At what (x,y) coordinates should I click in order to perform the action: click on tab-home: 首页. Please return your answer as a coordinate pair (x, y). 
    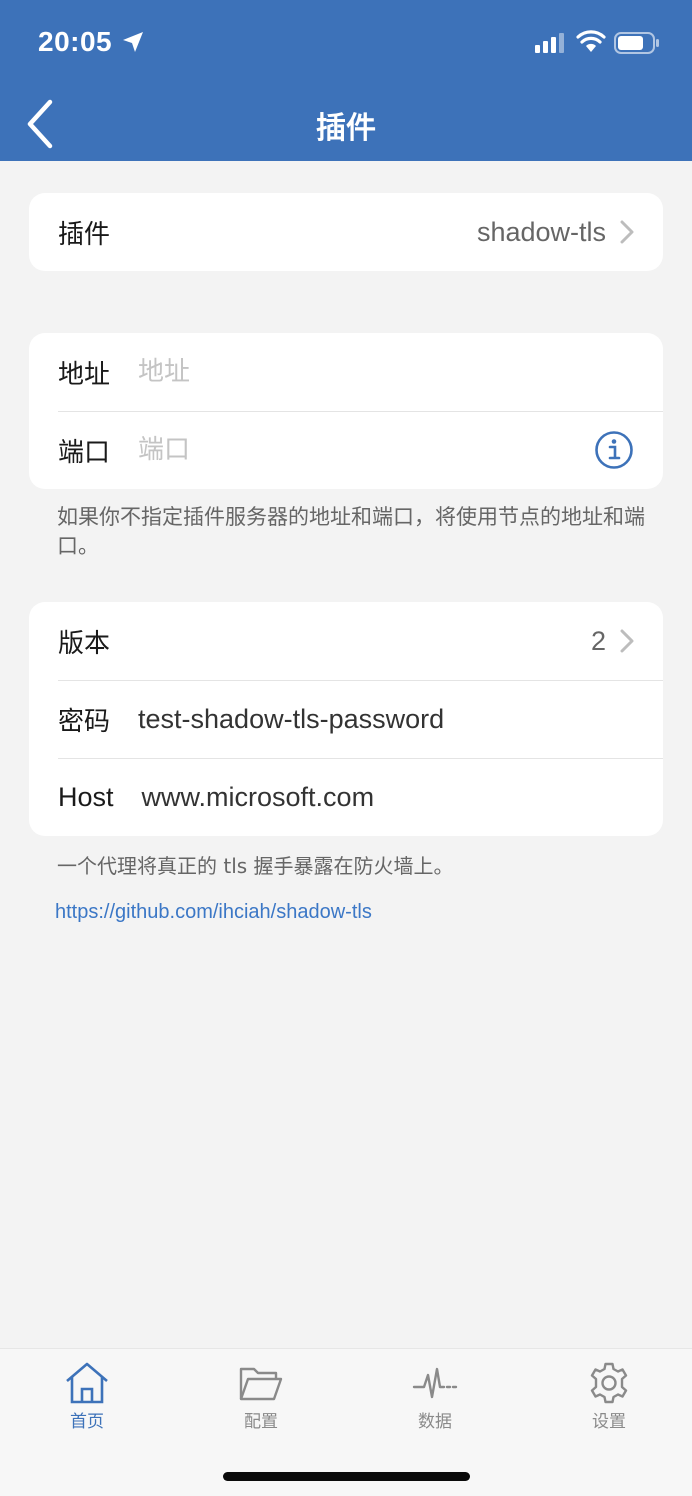
    Looking at the image, I should click on (87, 1396).